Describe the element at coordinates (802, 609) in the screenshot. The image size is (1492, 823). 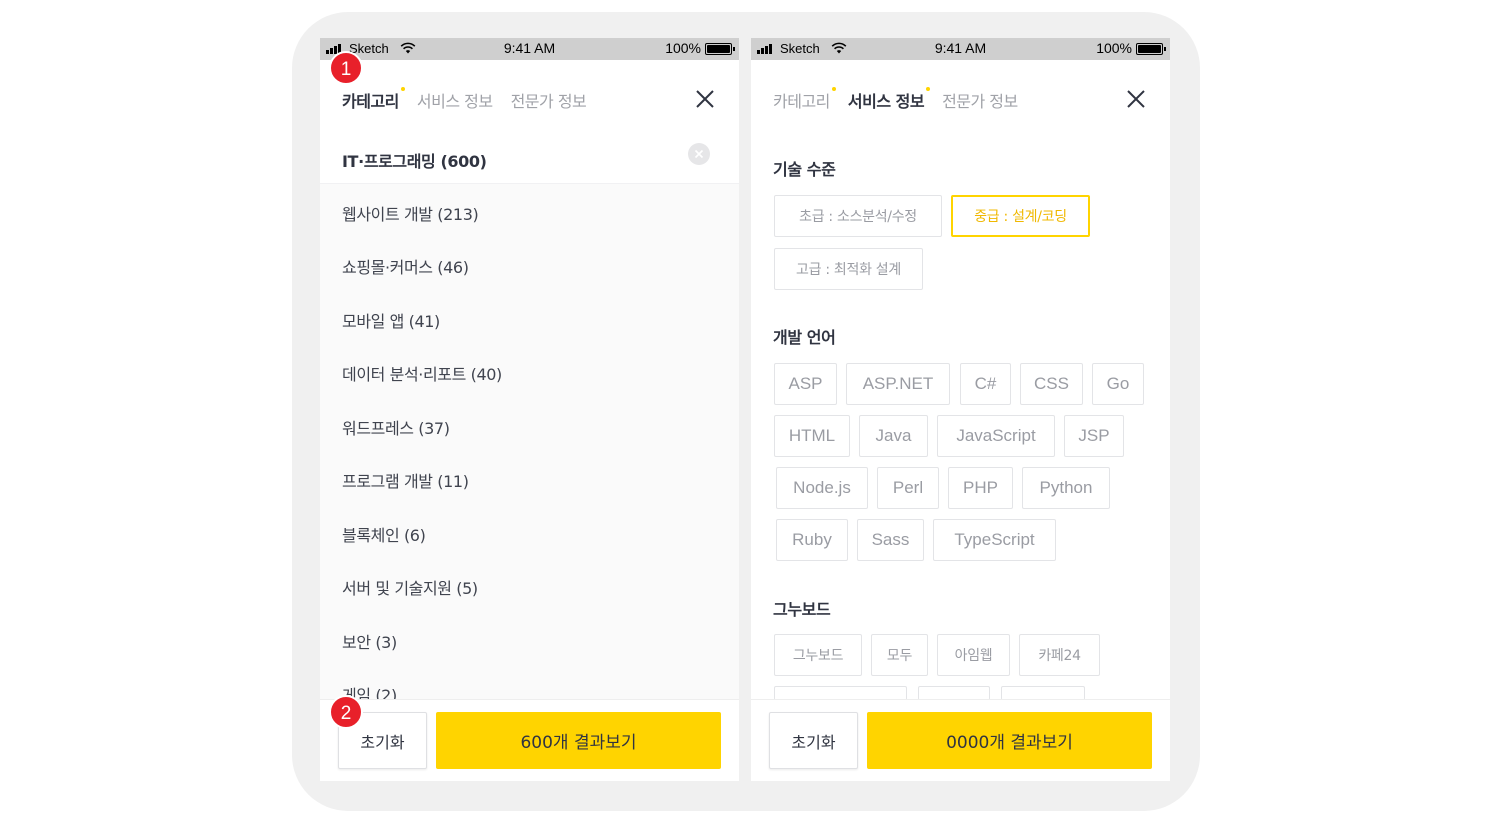
I see `board-title: 그누보드` at that location.